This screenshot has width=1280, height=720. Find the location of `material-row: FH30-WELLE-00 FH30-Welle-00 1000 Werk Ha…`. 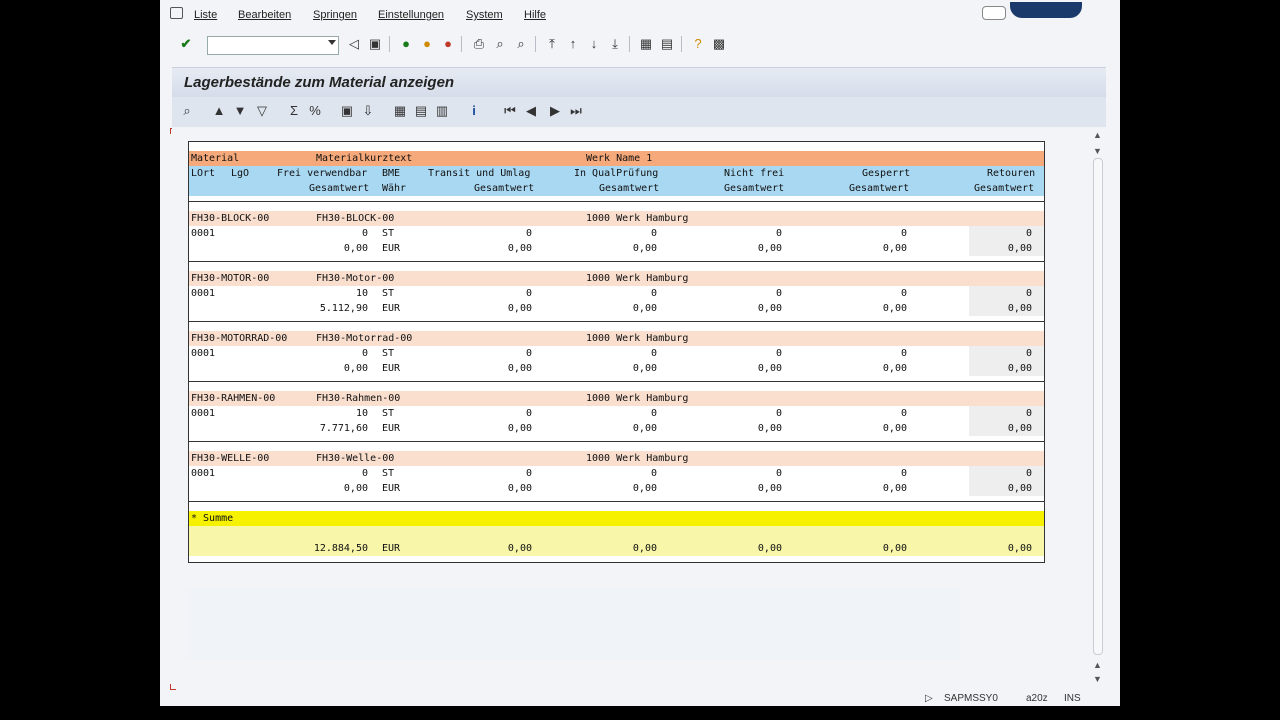

material-row: FH30-WELLE-00 FH30-Welle-00 1000 Werk Ha… is located at coordinates (616, 458).